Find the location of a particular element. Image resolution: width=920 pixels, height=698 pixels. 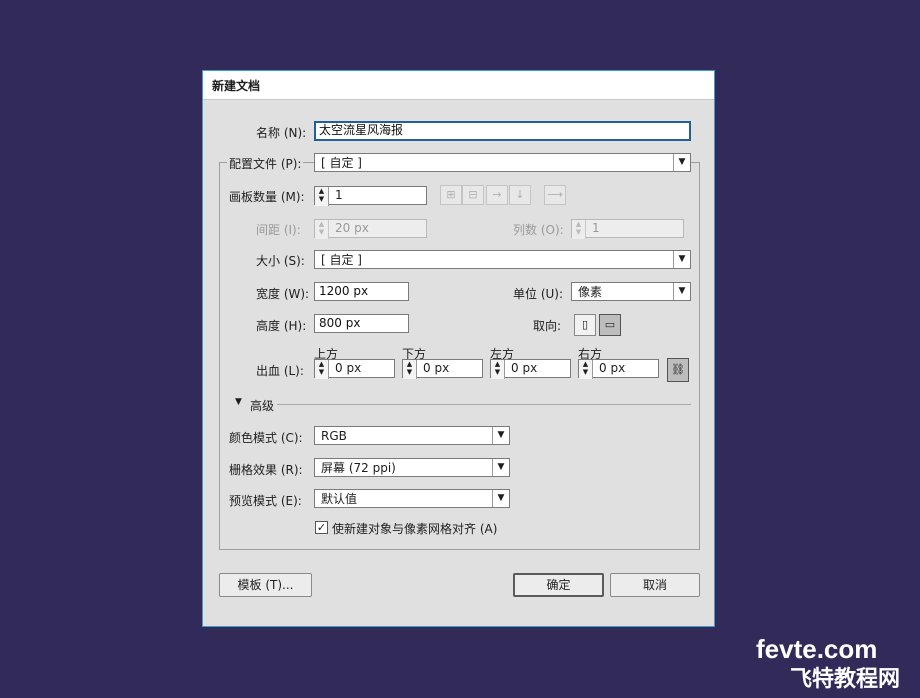

name-label: 名称 (N): is located at coordinates (281, 133).